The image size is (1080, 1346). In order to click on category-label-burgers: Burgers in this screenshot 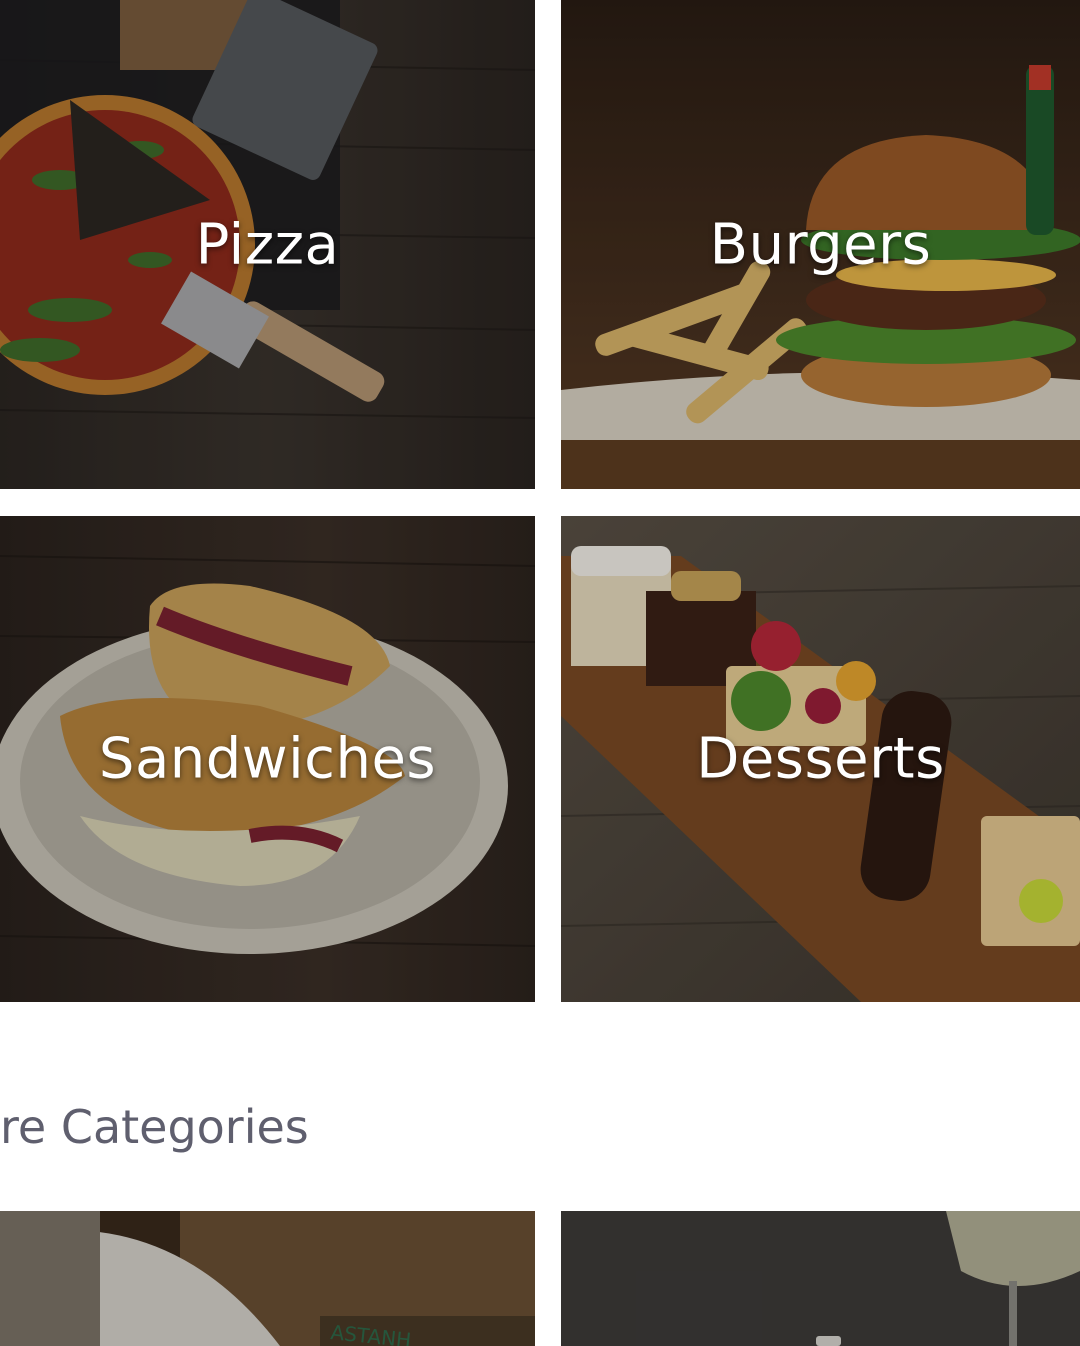, I will do `click(820, 244)`.